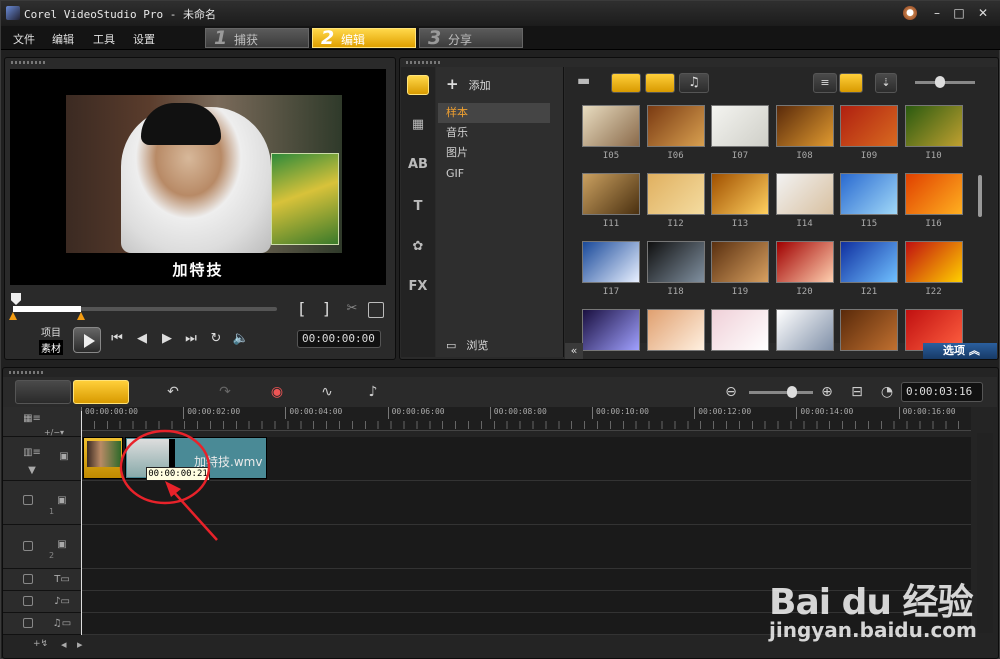  I want to click on menu-edit: 编辑, so click(63, 39).